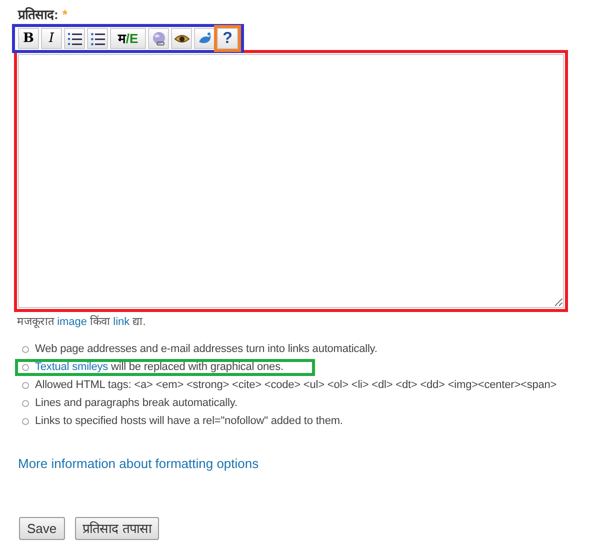  Describe the element at coordinates (138, 463) in the screenshot. I see `formatting-info-link: More information about formatting options` at that location.